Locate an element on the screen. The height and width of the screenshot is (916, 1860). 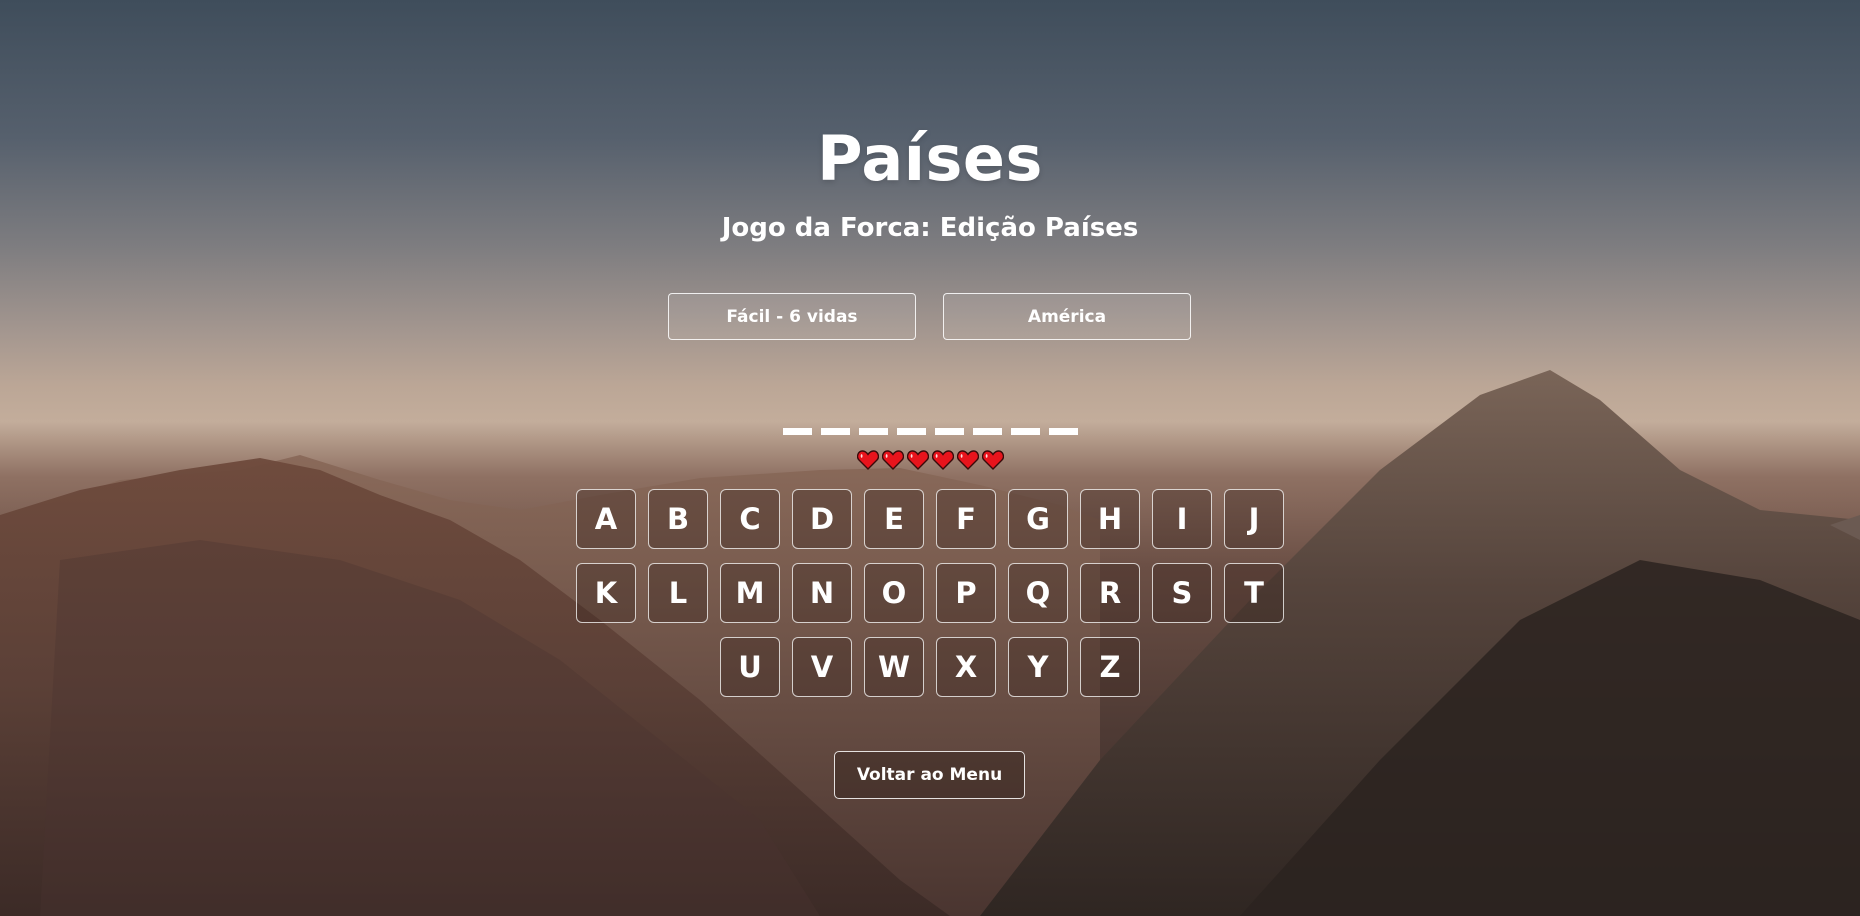
hidden-word is located at coordinates (930, 431).